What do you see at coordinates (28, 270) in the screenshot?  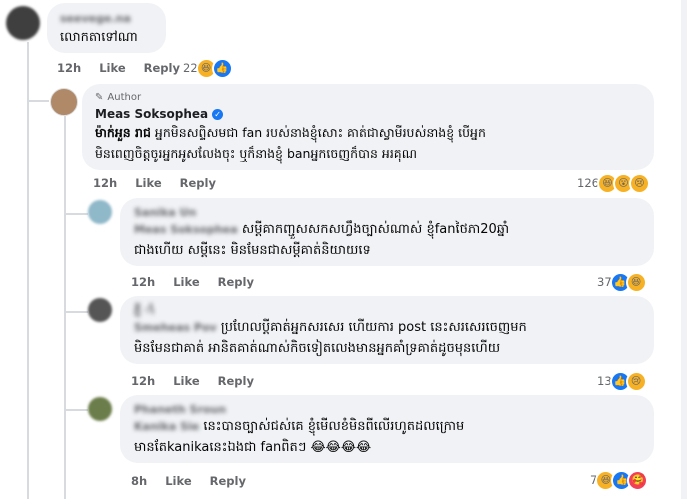 I see `thread-line-main` at bounding box center [28, 270].